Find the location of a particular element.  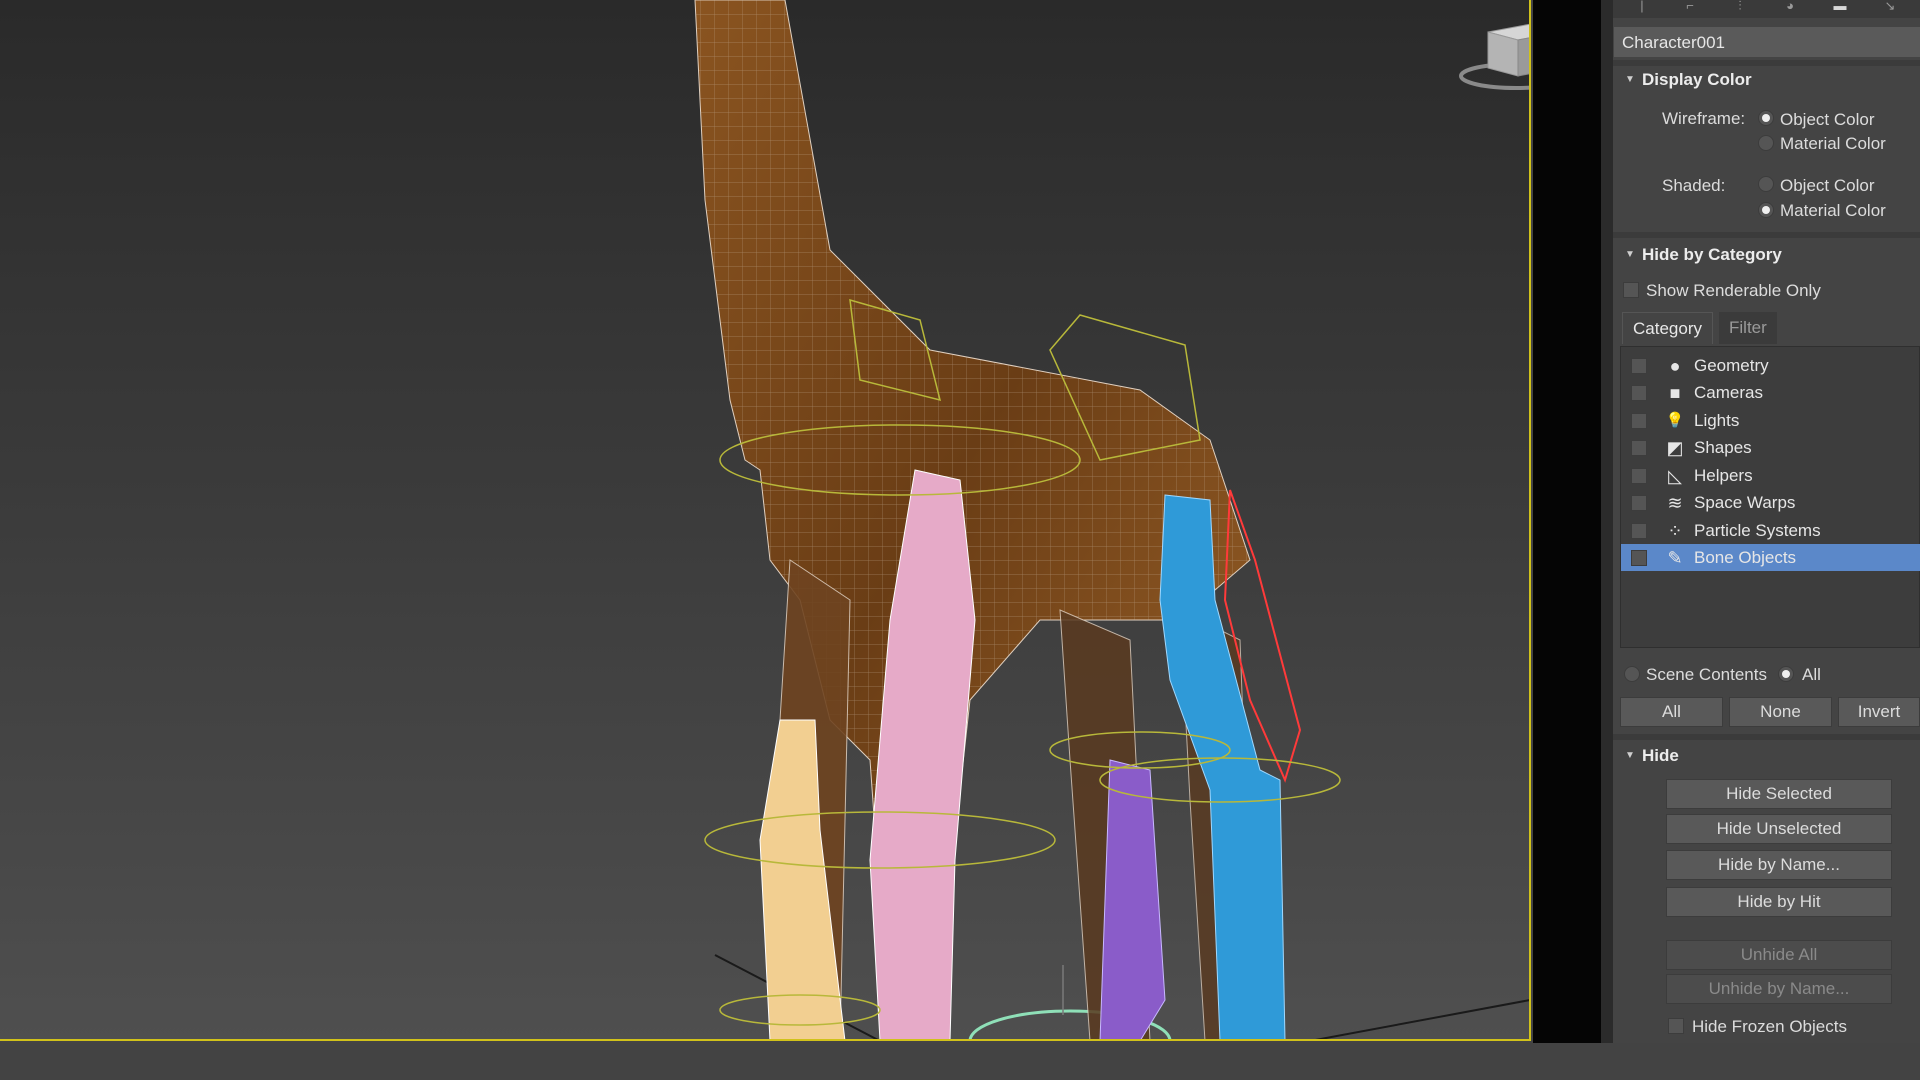

category-item-particle-systems: ⁘ Particle Systems is located at coordinates (1770, 530).